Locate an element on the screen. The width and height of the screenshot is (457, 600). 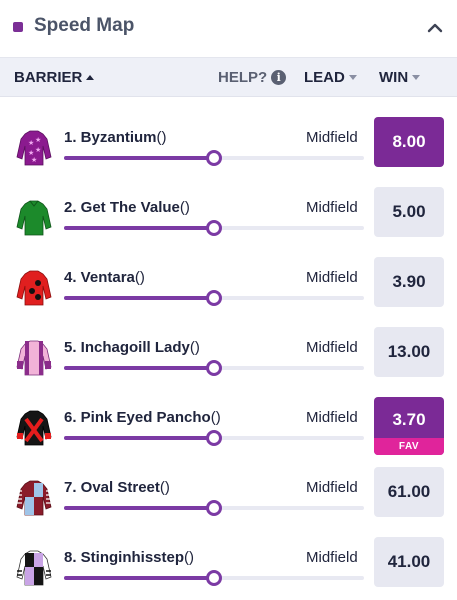
runner-name: 4. Ventara() is located at coordinates (104, 277).